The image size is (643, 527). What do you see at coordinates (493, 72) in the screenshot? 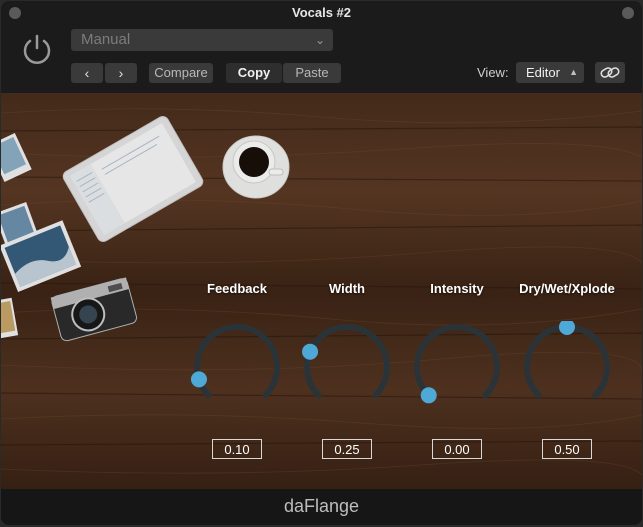
I see `view-label: View:` at bounding box center [493, 72].